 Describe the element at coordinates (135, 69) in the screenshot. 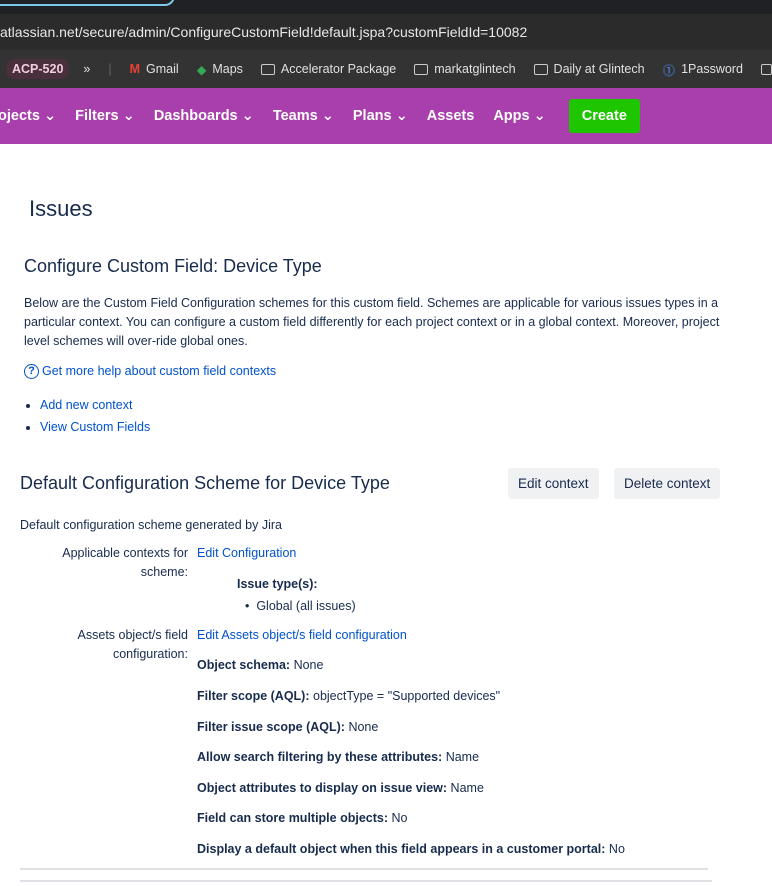

I see `gmail-icon: M` at that location.